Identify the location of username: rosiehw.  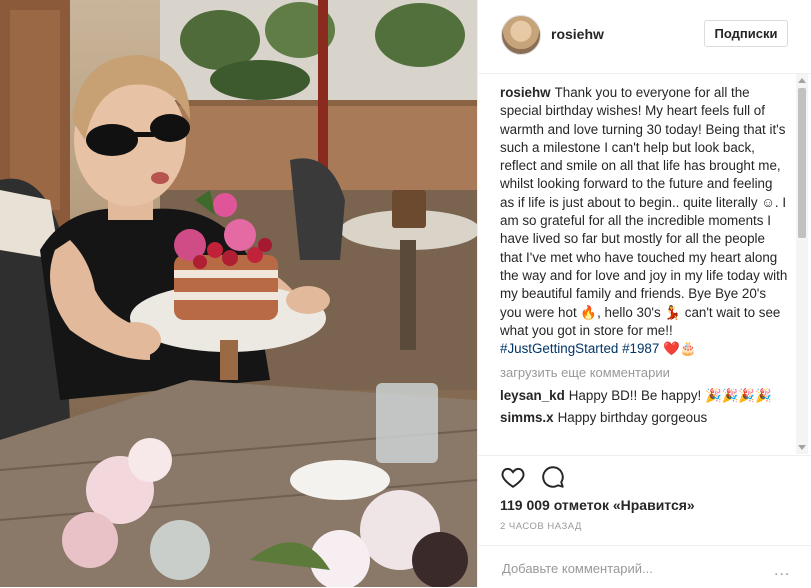
(577, 34).